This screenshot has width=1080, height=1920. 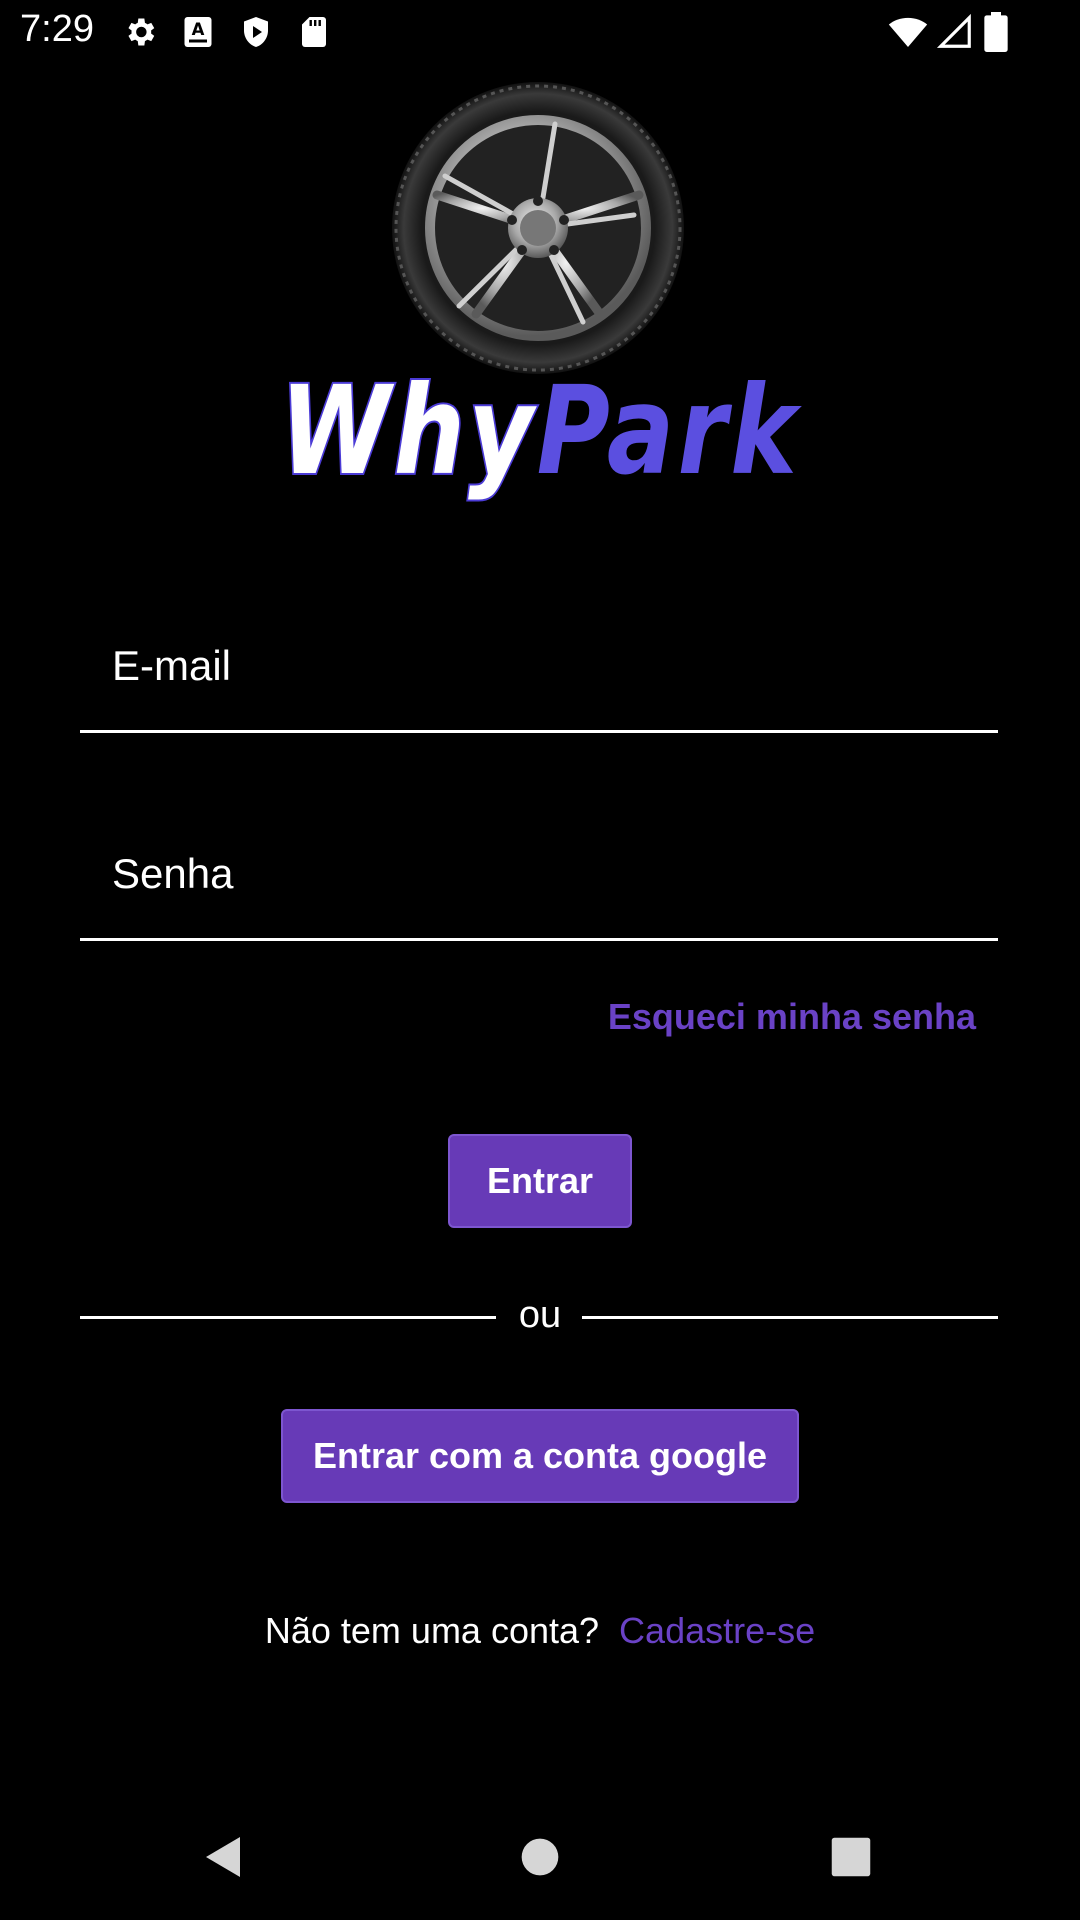 I want to click on password-input, so click(x=542, y=874).